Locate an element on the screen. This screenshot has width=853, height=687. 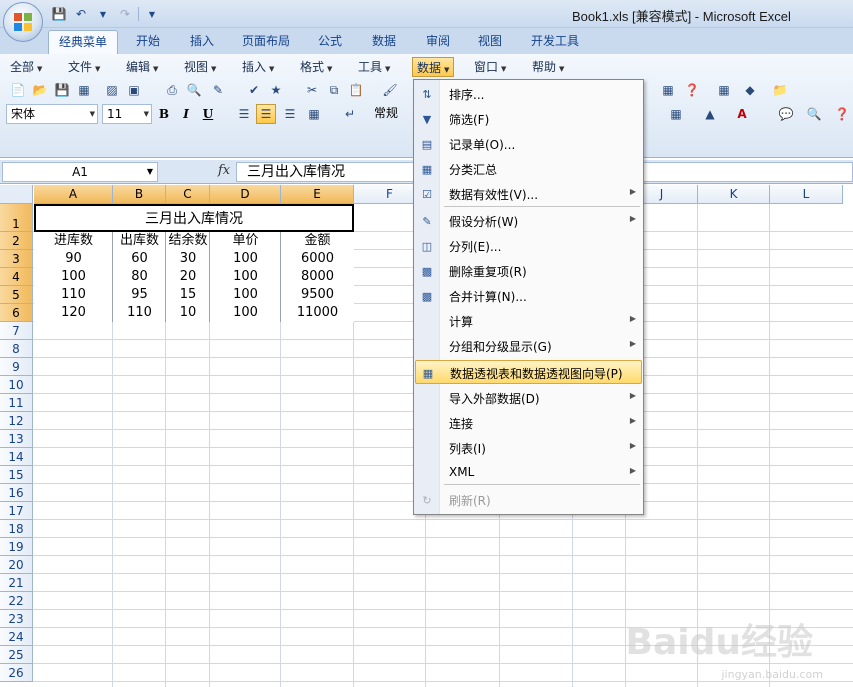
align-center-icon: ☰ is located at coordinates (266, 114).